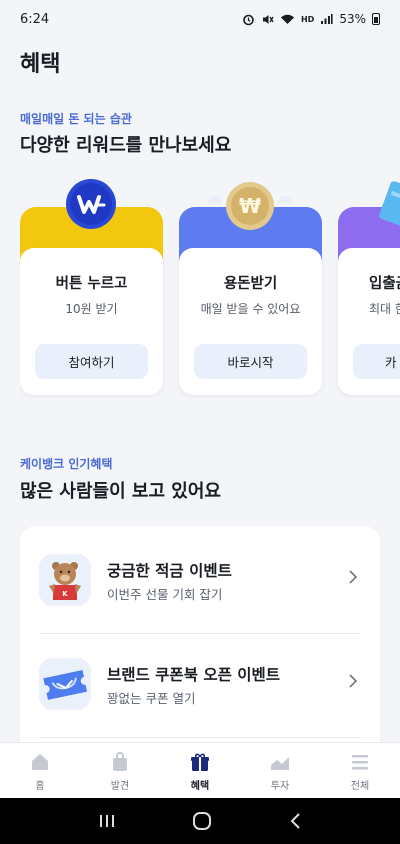 This screenshot has width=400, height=844. What do you see at coordinates (40, 64) in the screenshot?
I see `page-title: 혜택` at bounding box center [40, 64].